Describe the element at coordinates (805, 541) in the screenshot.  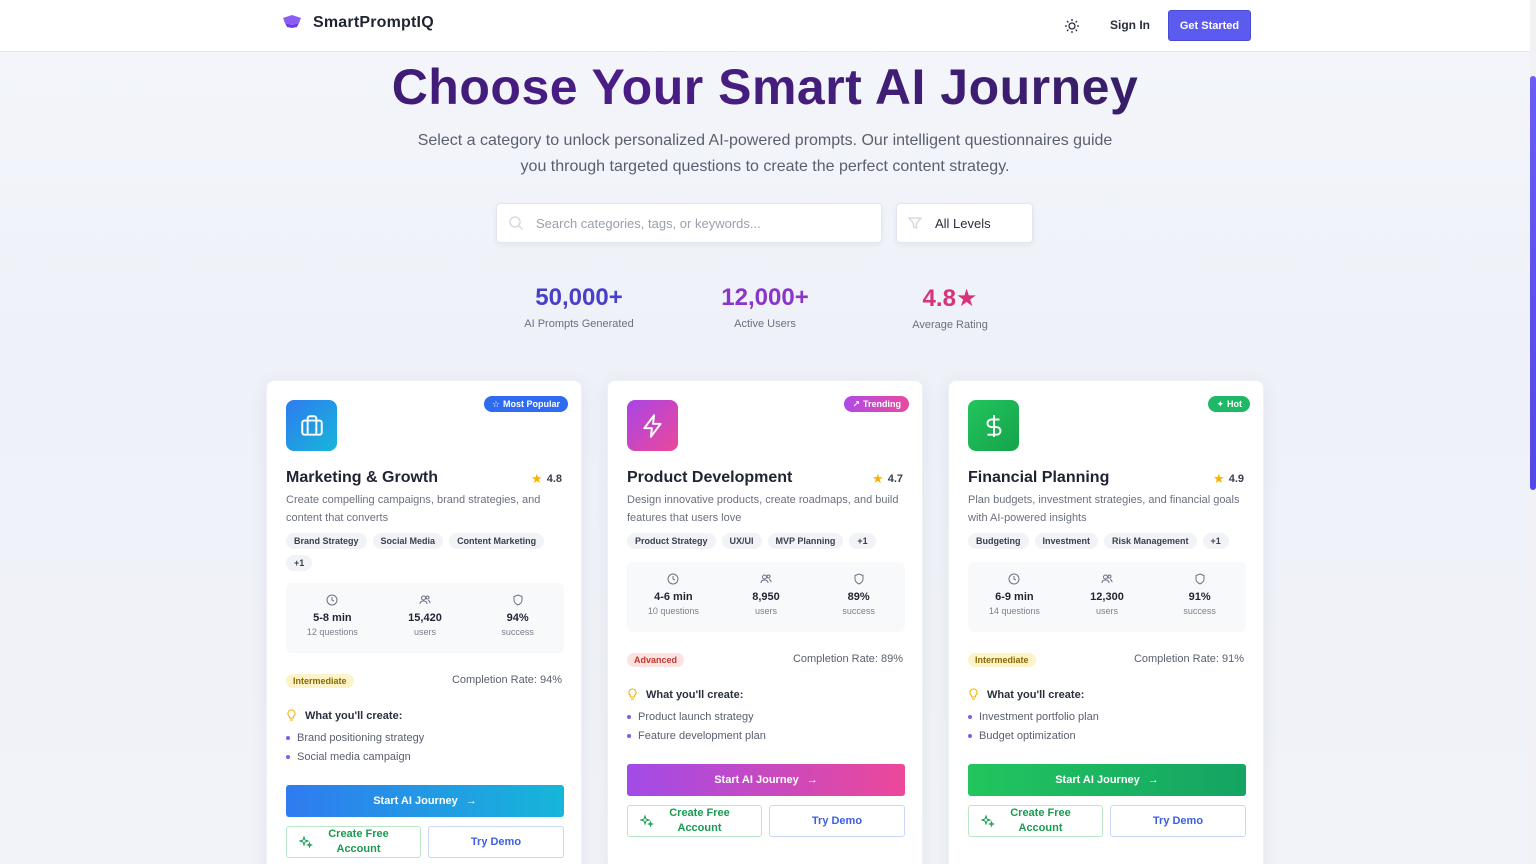
I see `tag: MVP Planning` at that location.